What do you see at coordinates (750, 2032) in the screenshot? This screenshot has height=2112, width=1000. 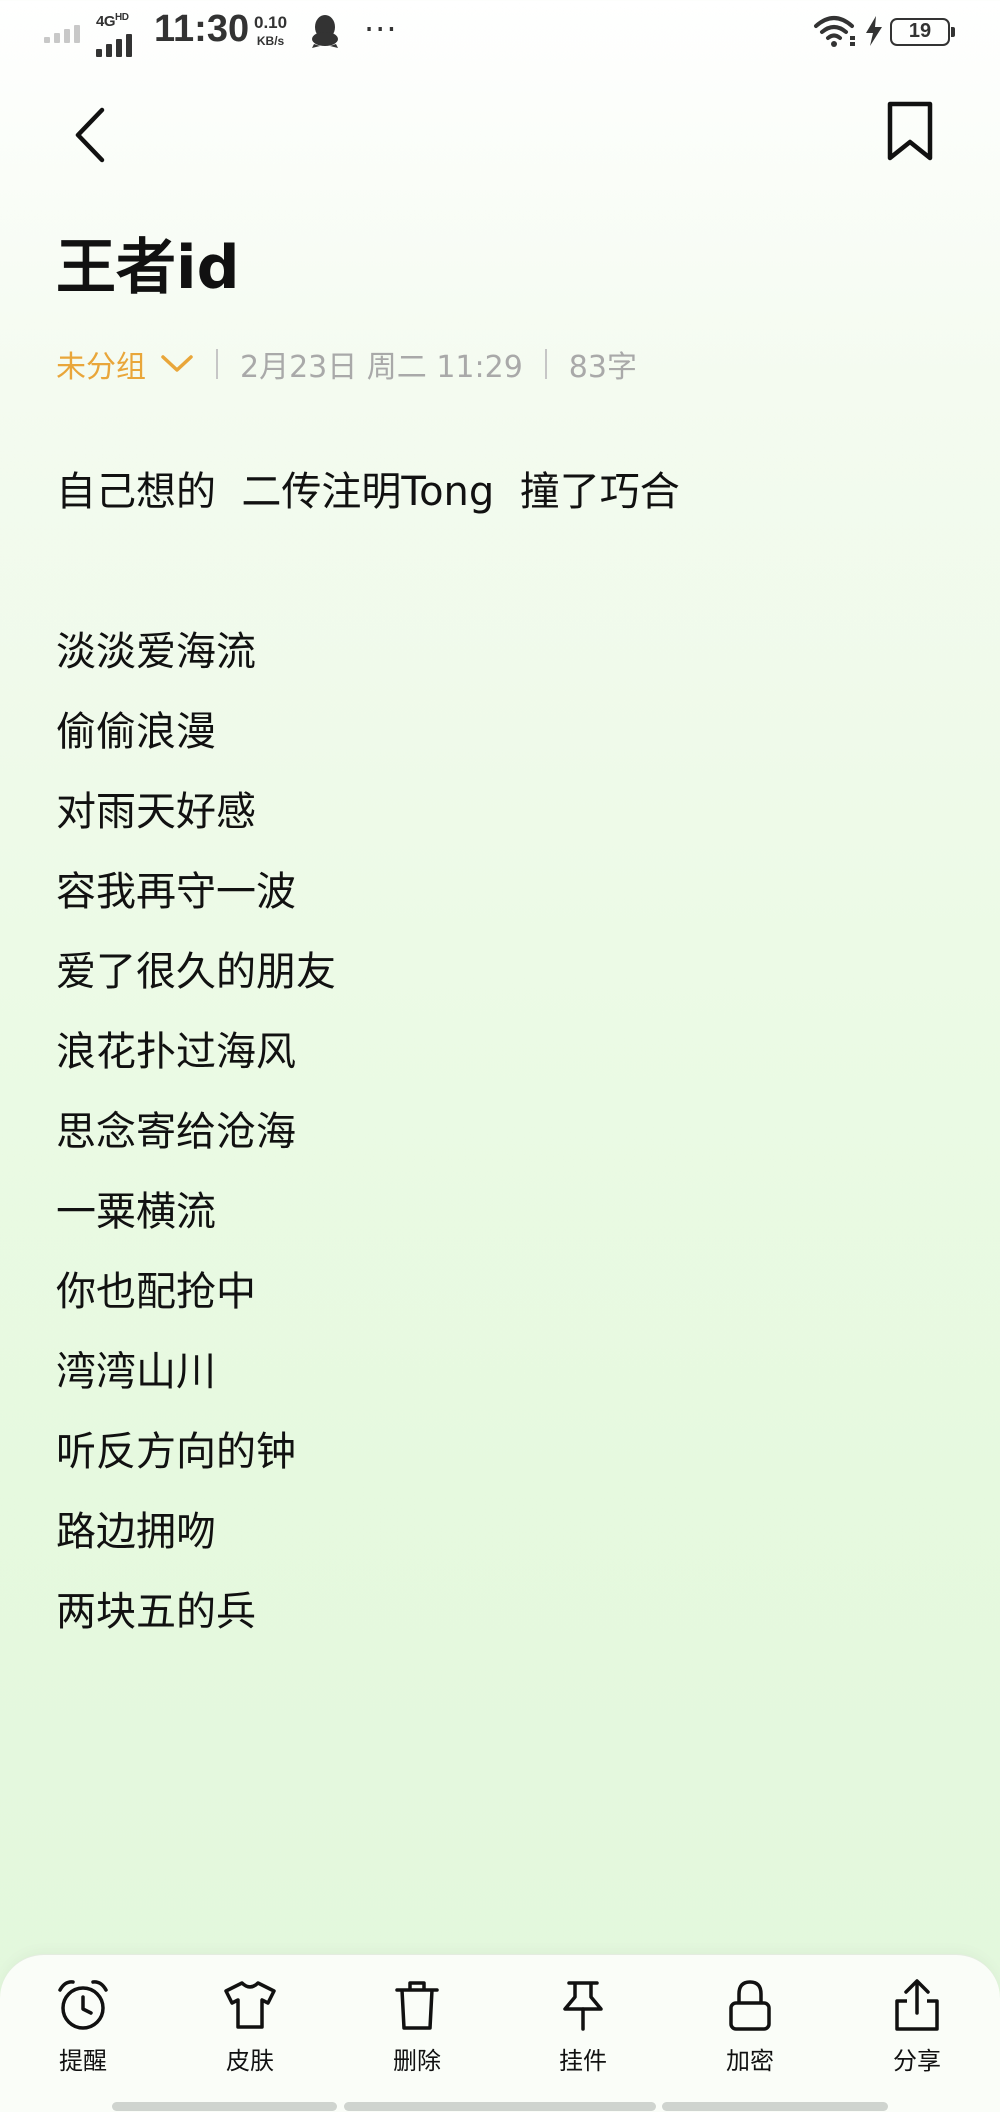 I see `encrypt-button: 加密` at bounding box center [750, 2032].